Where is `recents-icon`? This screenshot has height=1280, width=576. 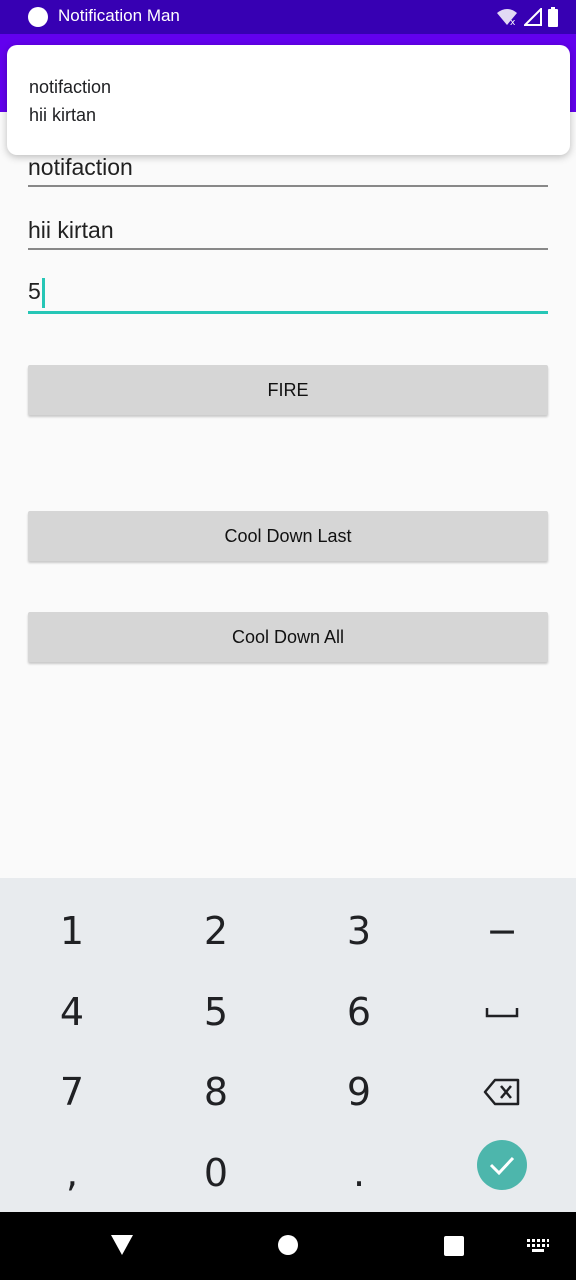 recents-icon is located at coordinates (454, 1246).